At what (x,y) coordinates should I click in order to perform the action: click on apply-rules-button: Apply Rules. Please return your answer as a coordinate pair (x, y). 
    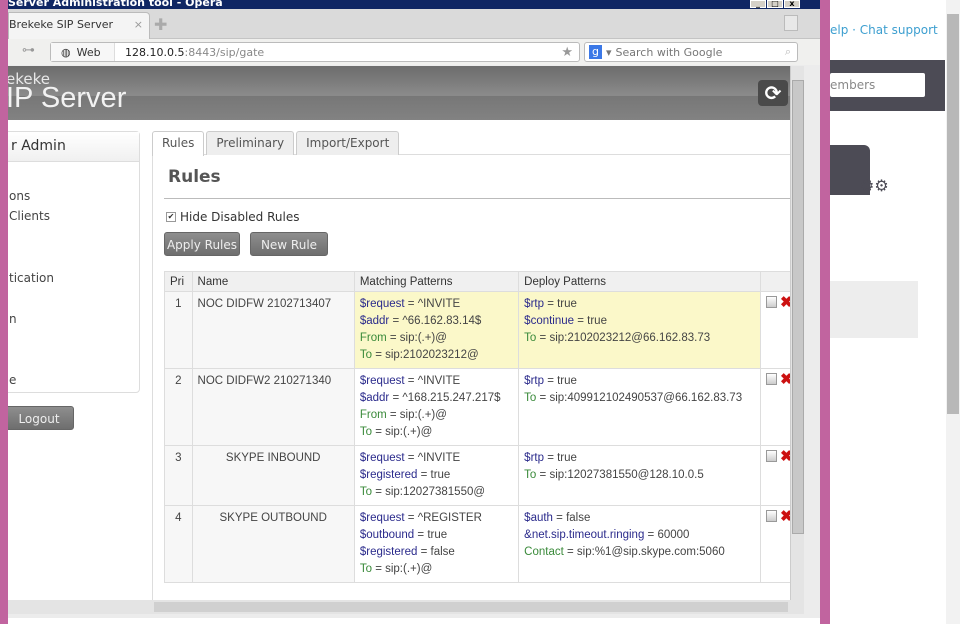
    Looking at the image, I should click on (202, 244).